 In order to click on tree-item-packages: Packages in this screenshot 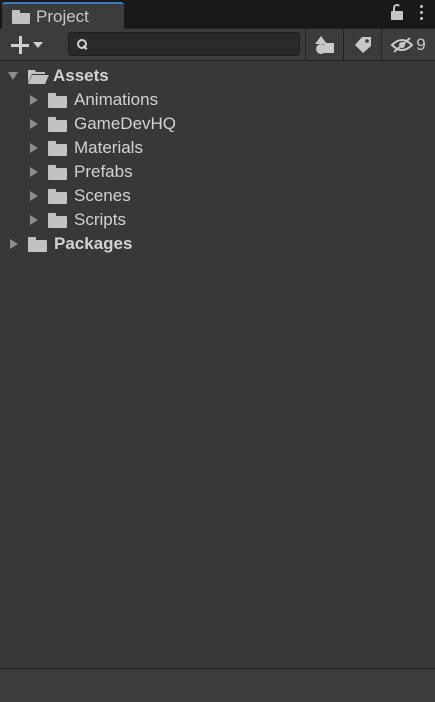, I will do `click(217, 244)`.